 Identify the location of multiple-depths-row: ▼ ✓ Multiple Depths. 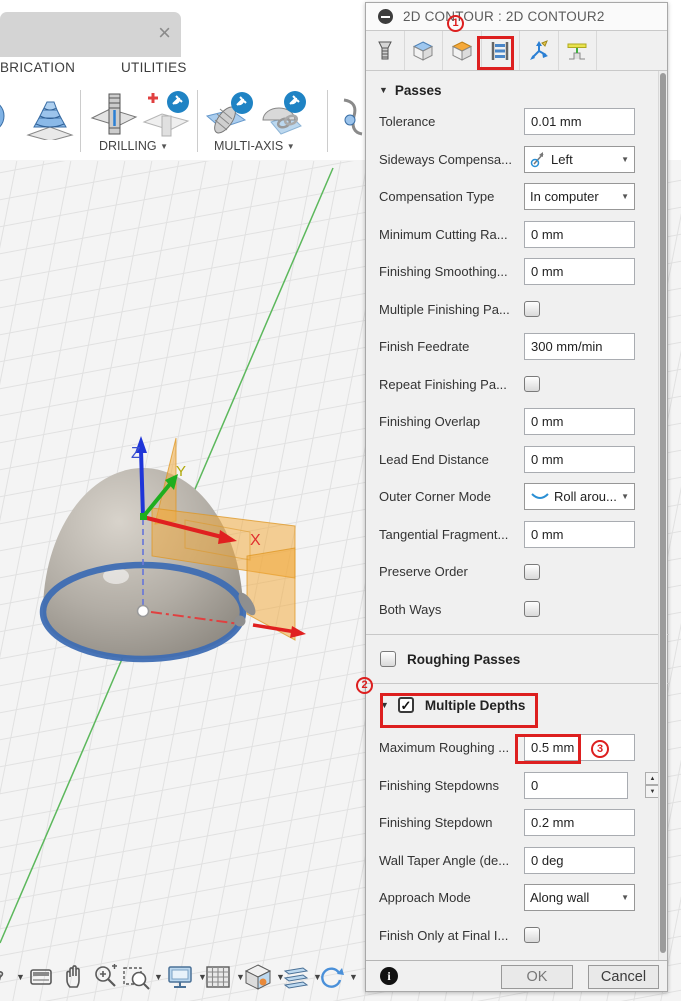
(513, 705).